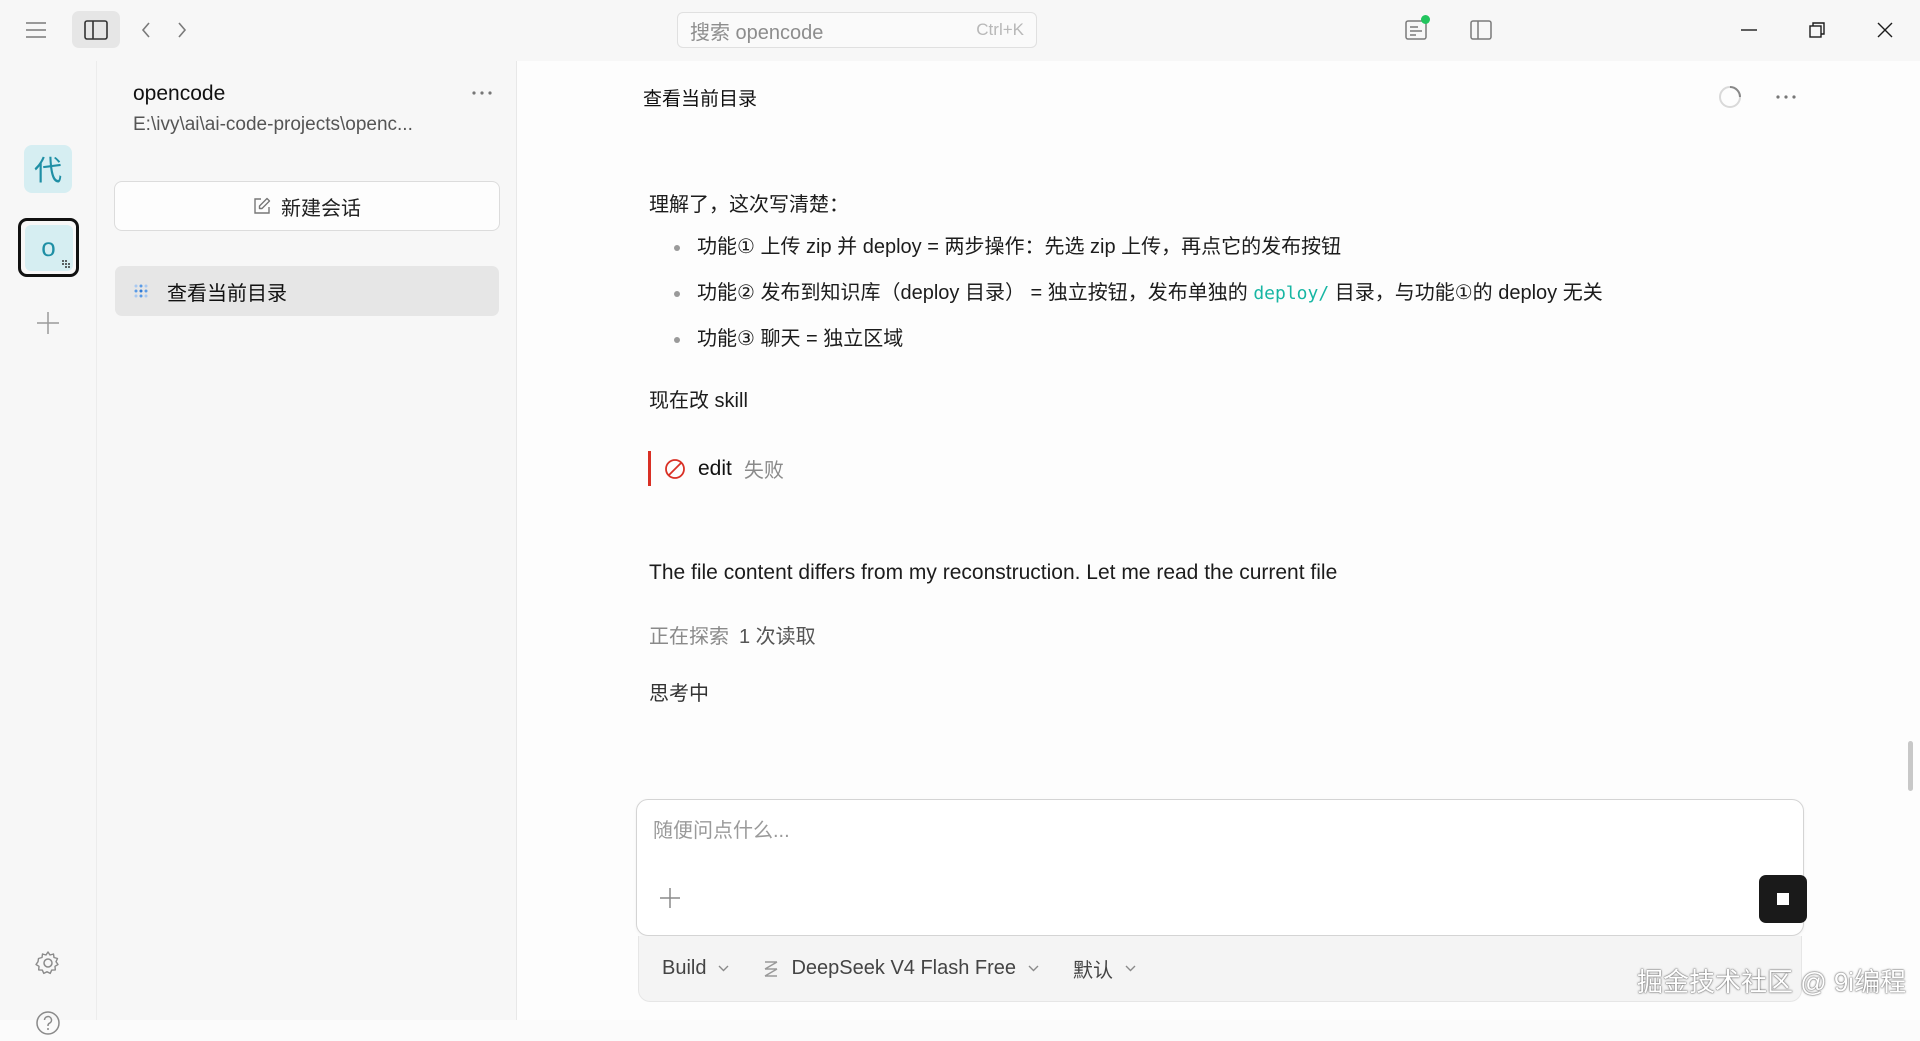 The height and width of the screenshot is (1041, 1920). I want to click on session-title-header: 查看当前目录, so click(700, 99).